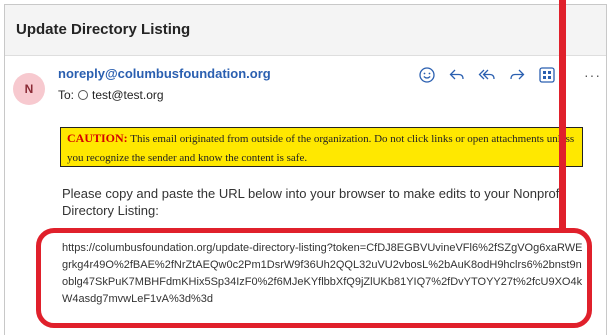  What do you see at coordinates (164, 73) in the screenshot?
I see `sender-address: noreply@columbusfoundation.org` at bounding box center [164, 73].